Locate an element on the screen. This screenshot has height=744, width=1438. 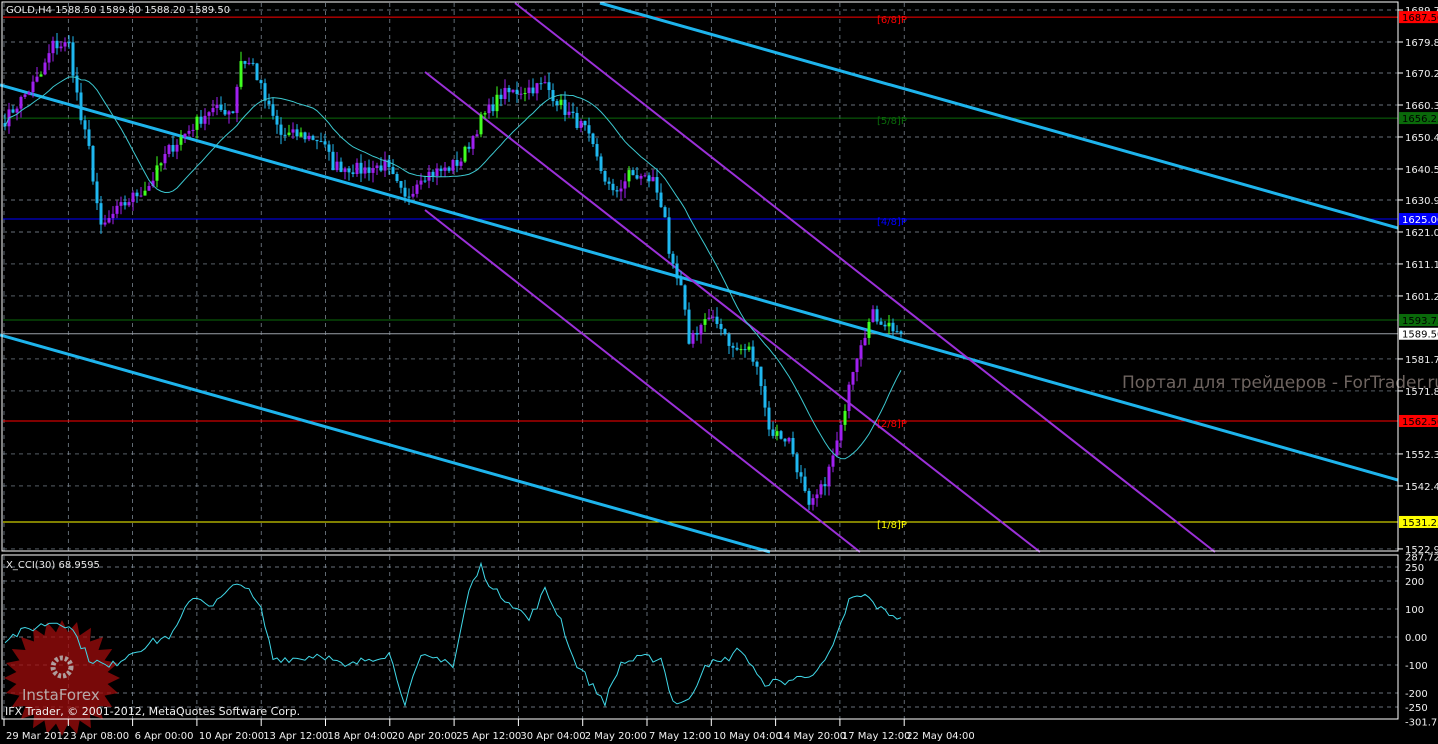
cci-tick-label: 0.00 is located at coordinates (1416, 638).